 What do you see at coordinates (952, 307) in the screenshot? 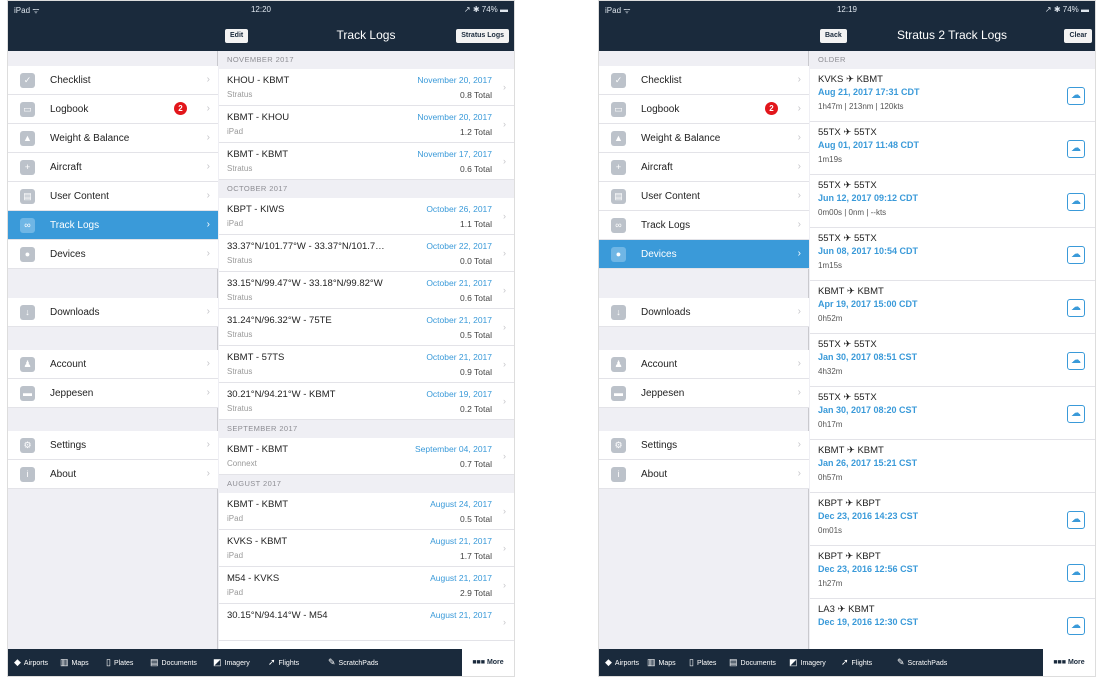
I see `stratus-log-row: KBMT ✈ KBMT Apr 19, 2017 15:00 CDT 0h52m ☁` at bounding box center [952, 307].